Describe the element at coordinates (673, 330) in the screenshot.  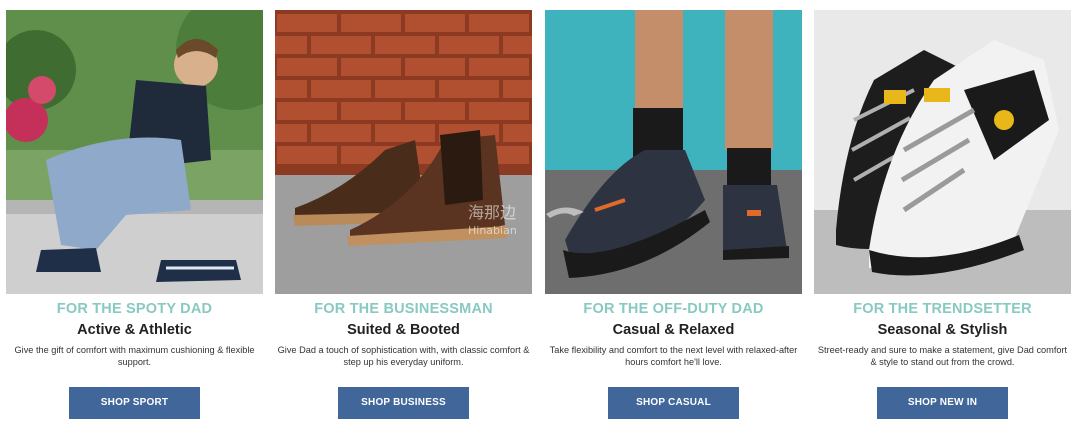
I see `card-title: Casual & Relaxed` at that location.